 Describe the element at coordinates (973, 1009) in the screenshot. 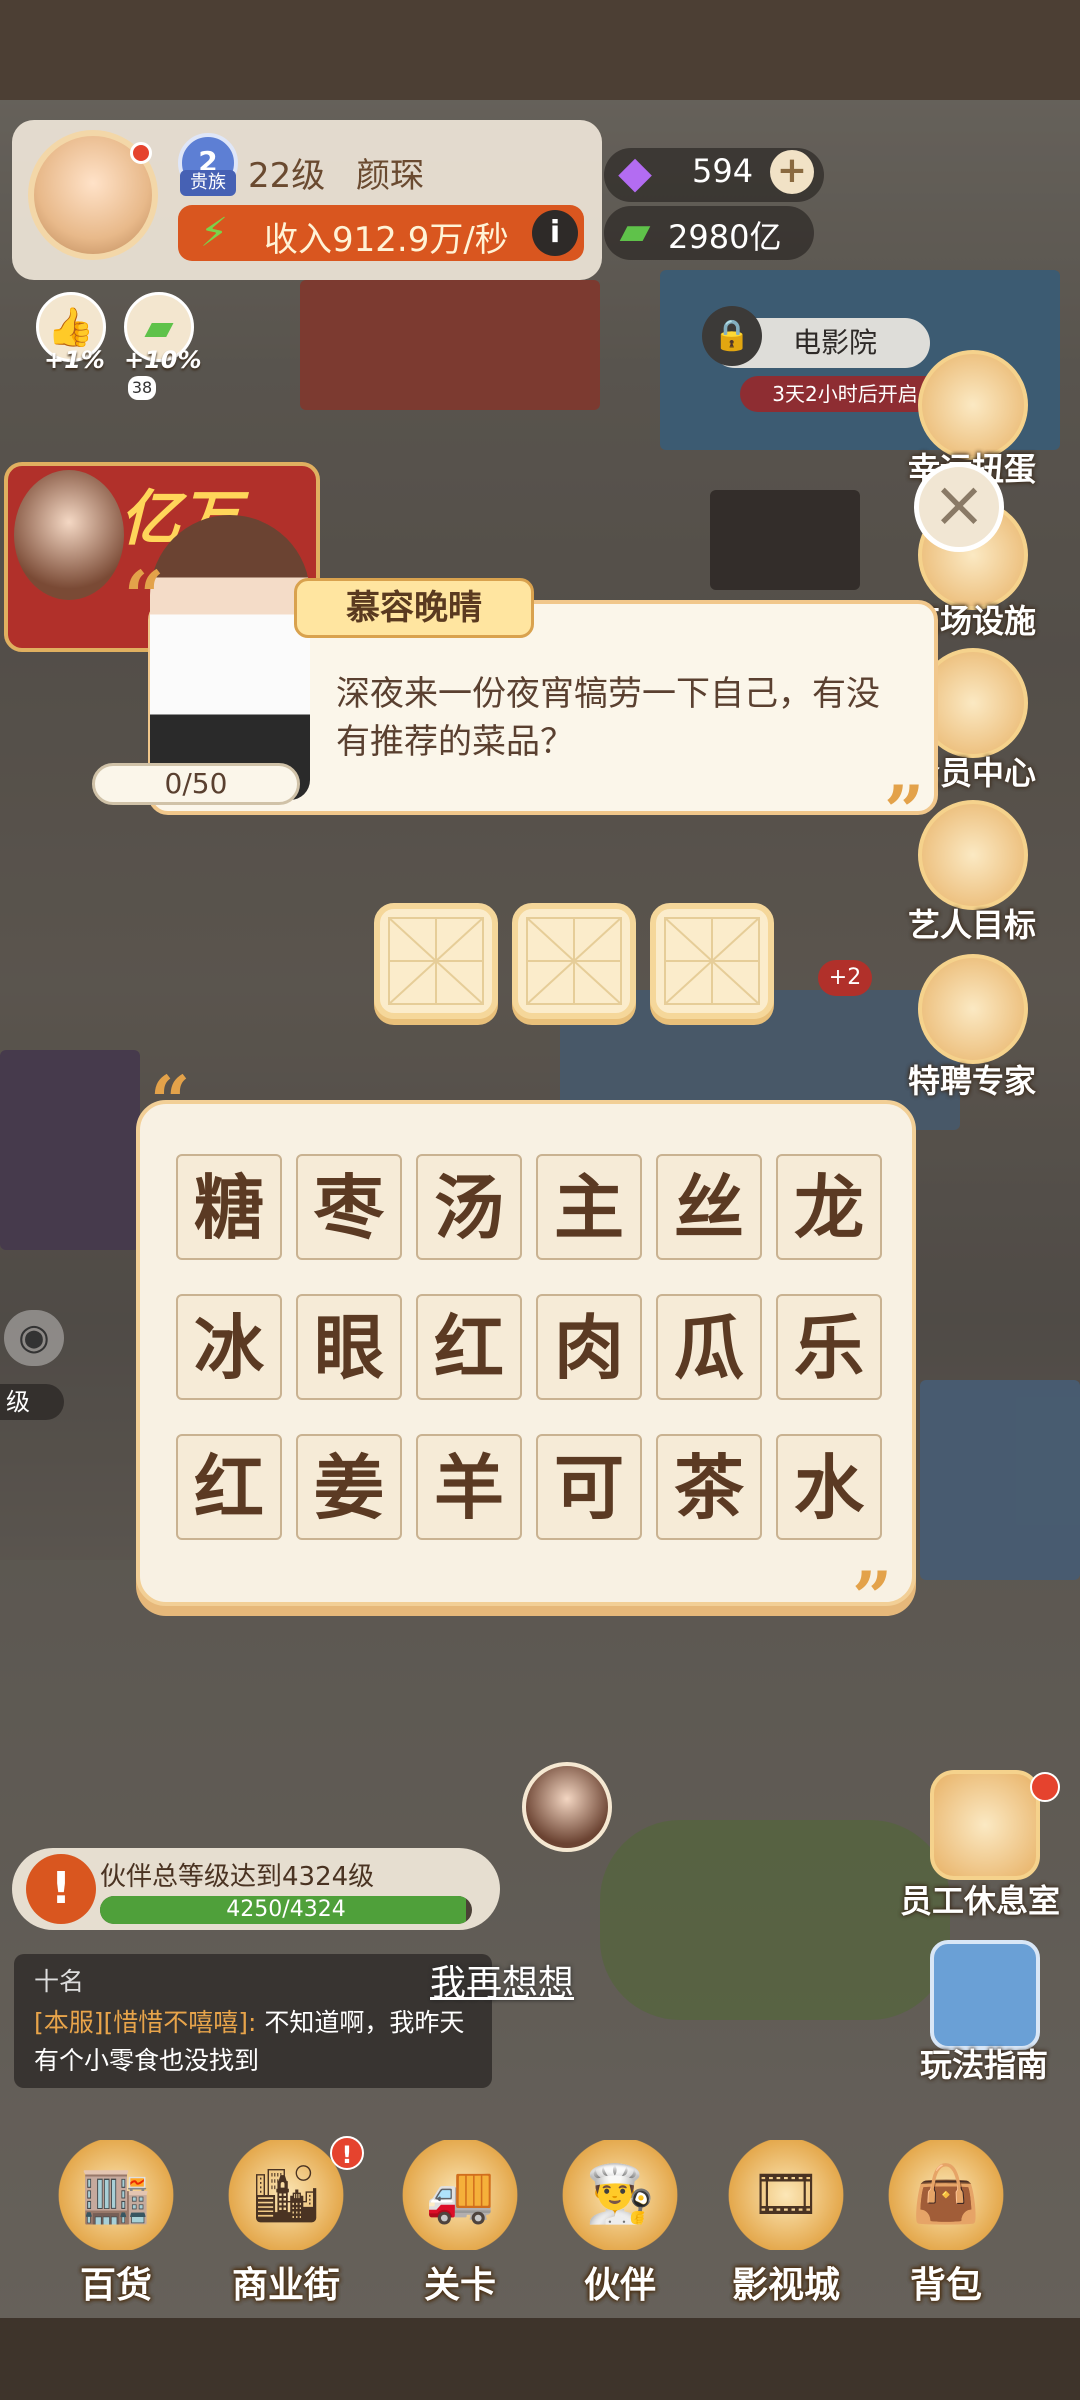

I see `expert-icon` at that location.